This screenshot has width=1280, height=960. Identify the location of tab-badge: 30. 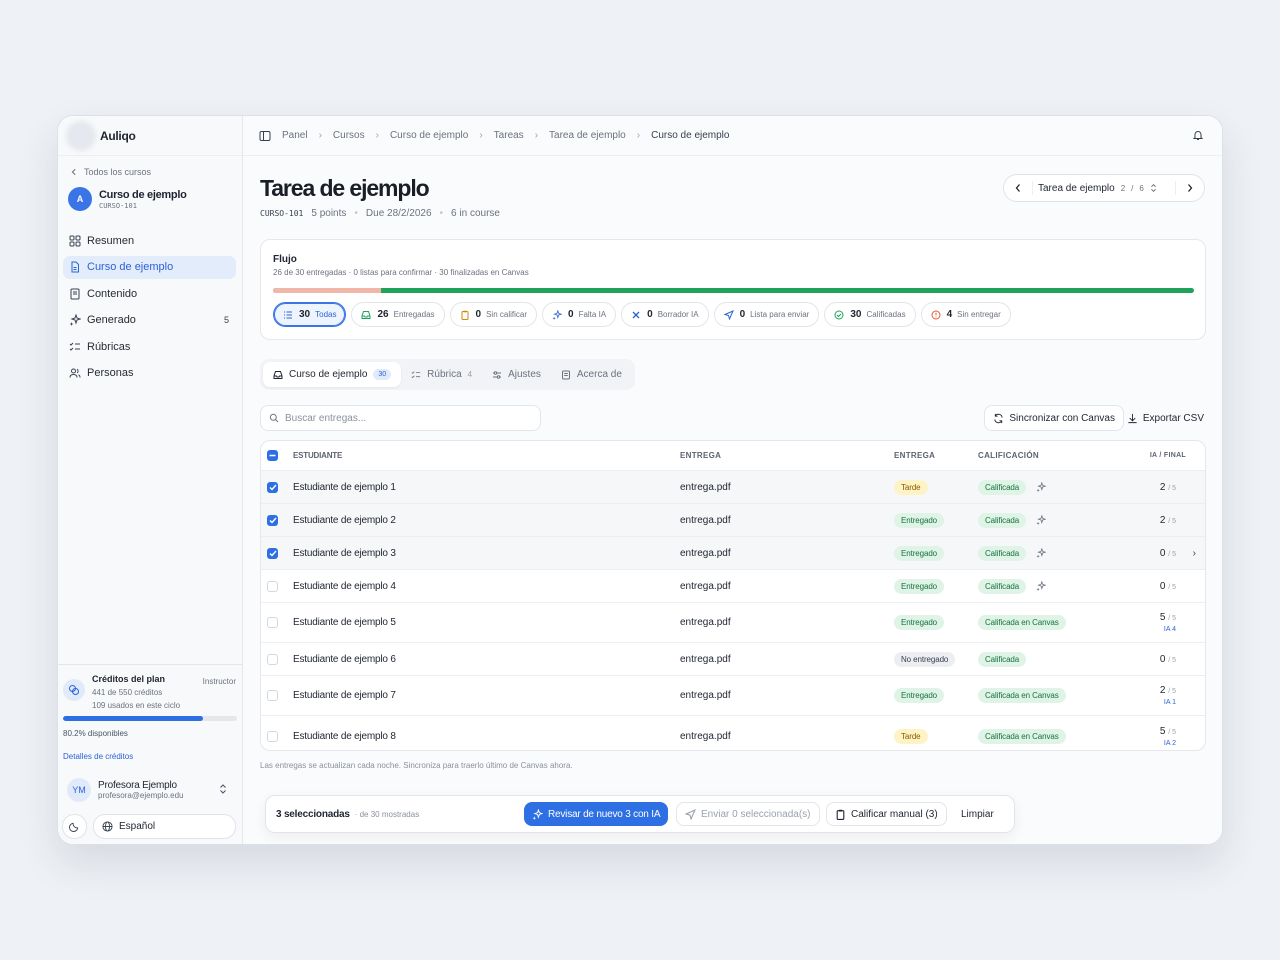
(382, 374).